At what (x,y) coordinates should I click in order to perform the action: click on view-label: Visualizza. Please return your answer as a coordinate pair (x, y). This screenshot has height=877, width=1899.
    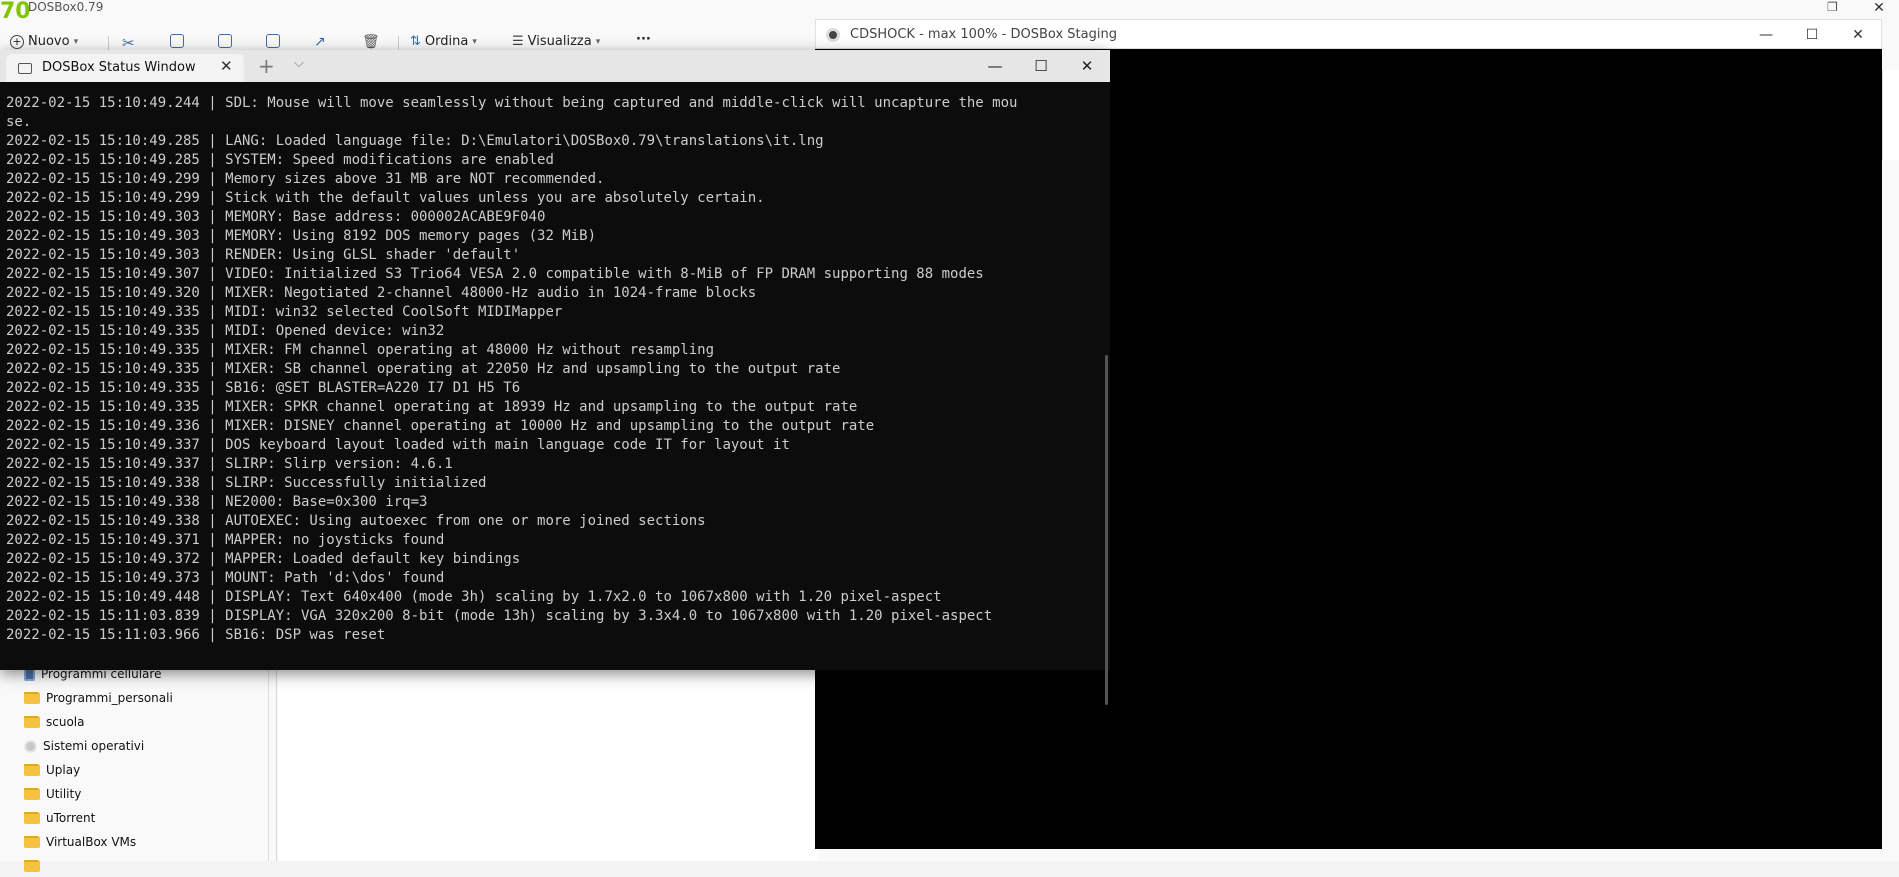
    Looking at the image, I should click on (559, 41).